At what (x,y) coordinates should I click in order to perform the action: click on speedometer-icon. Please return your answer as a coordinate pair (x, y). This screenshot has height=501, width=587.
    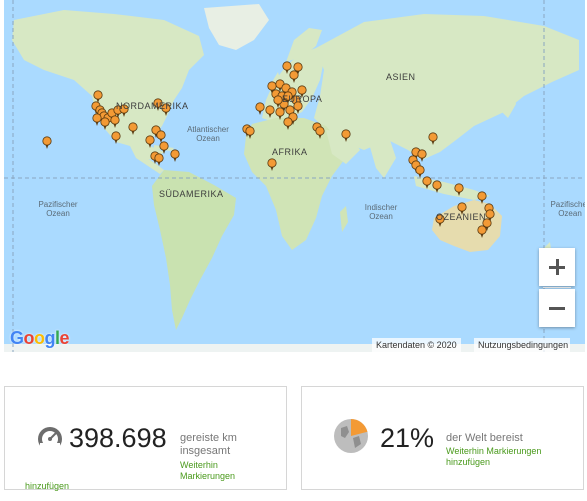
    Looking at the image, I should click on (50, 440).